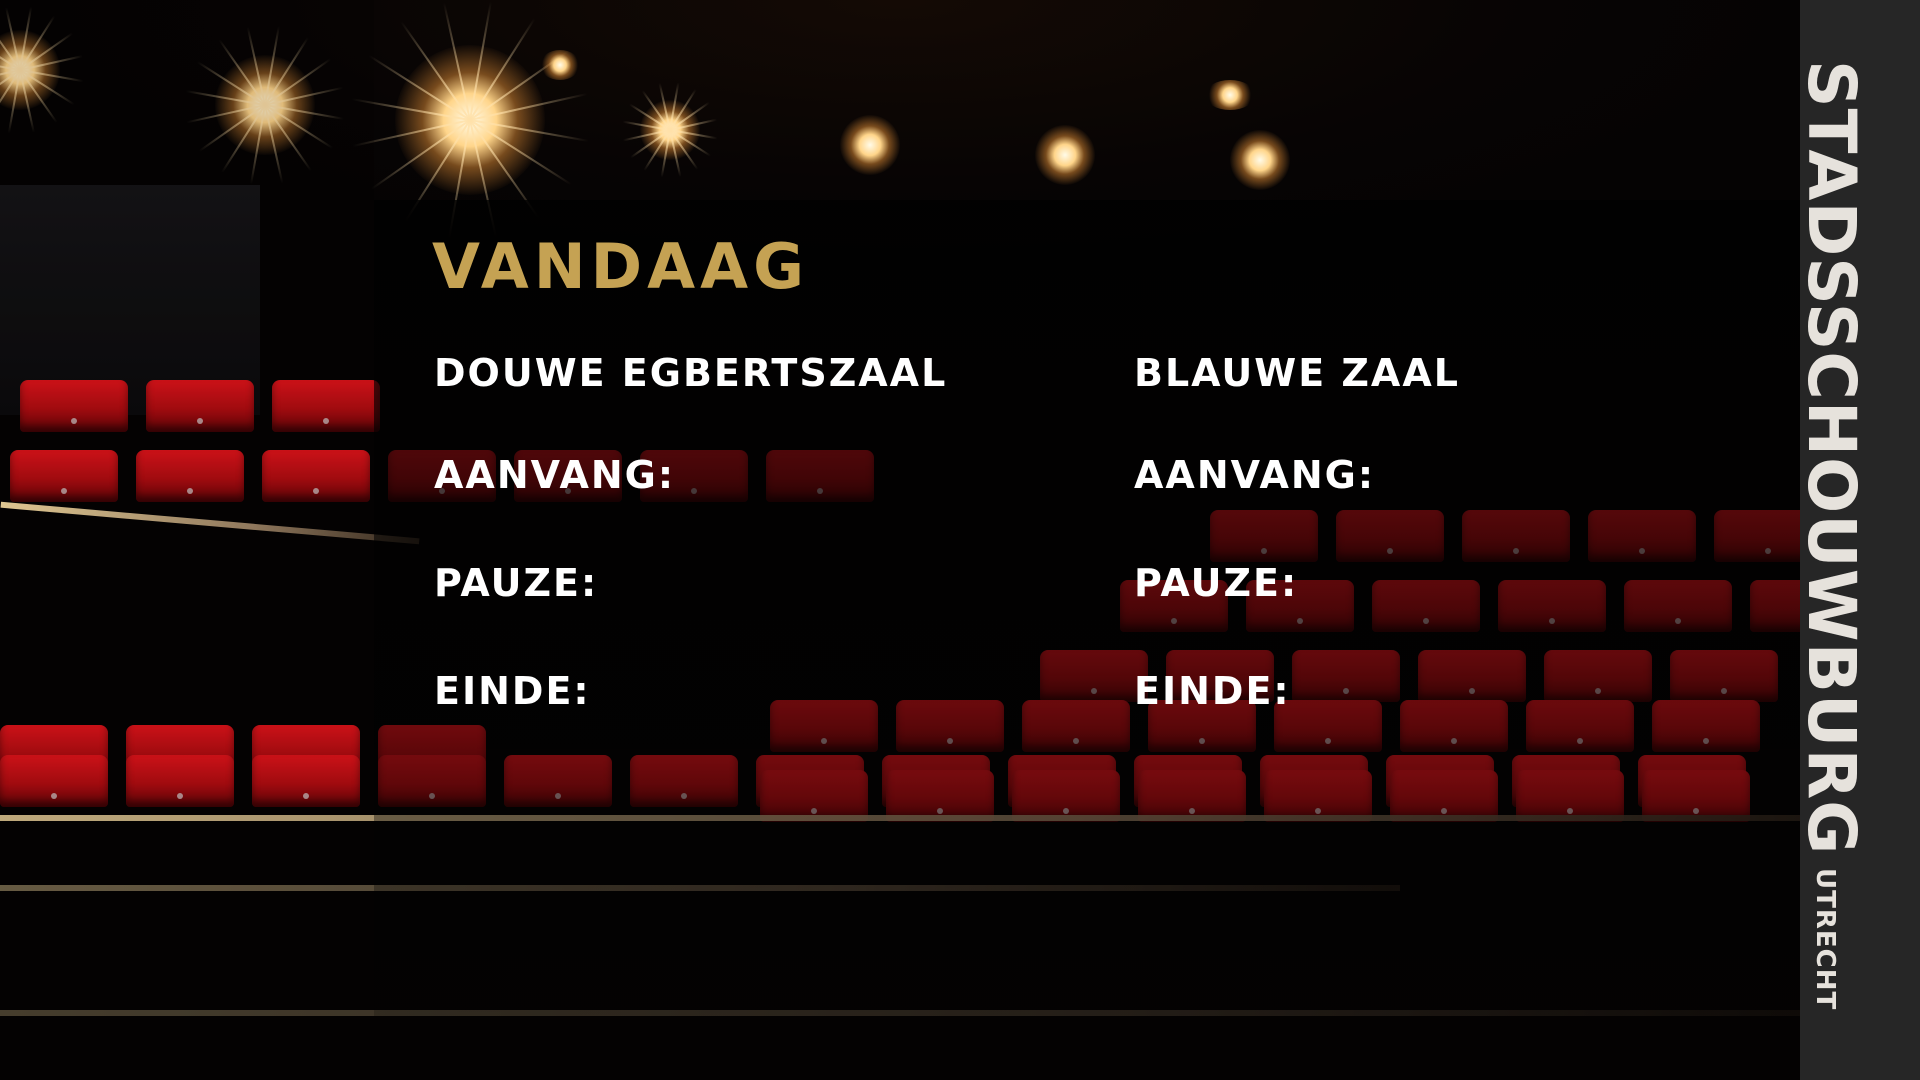  Describe the element at coordinates (691, 373) in the screenshot. I see `hall-name: DOUWE EGBERTSZAAL` at that location.